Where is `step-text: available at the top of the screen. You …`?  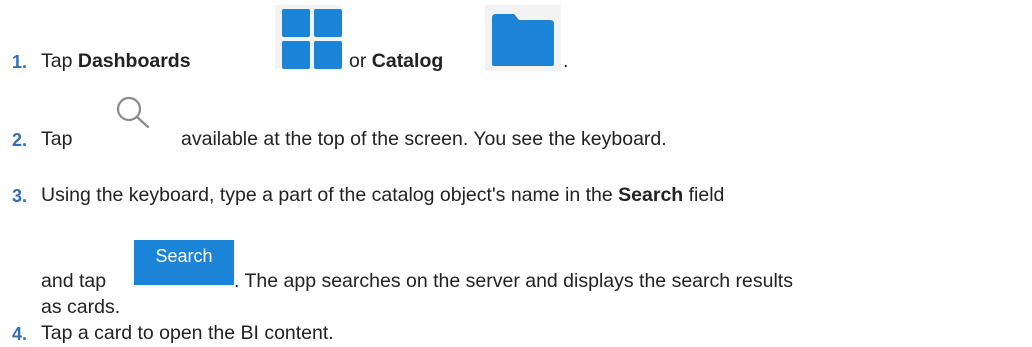 step-text: available at the top of the screen. You … is located at coordinates (424, 139).